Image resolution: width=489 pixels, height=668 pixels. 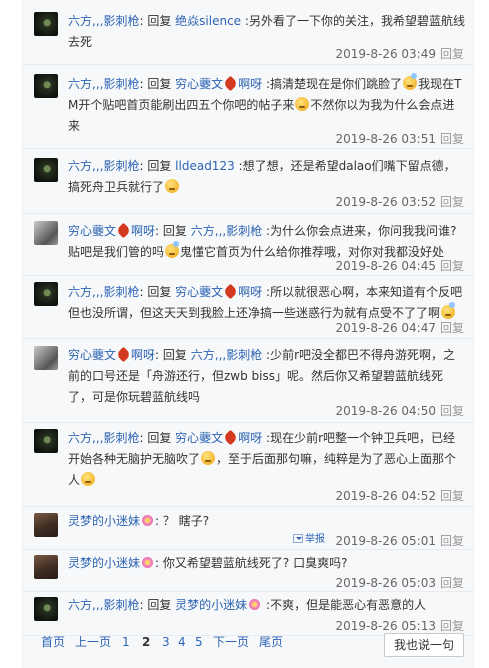 I want to click on reply-button: 我也说一句, so click(x=424, y=645).